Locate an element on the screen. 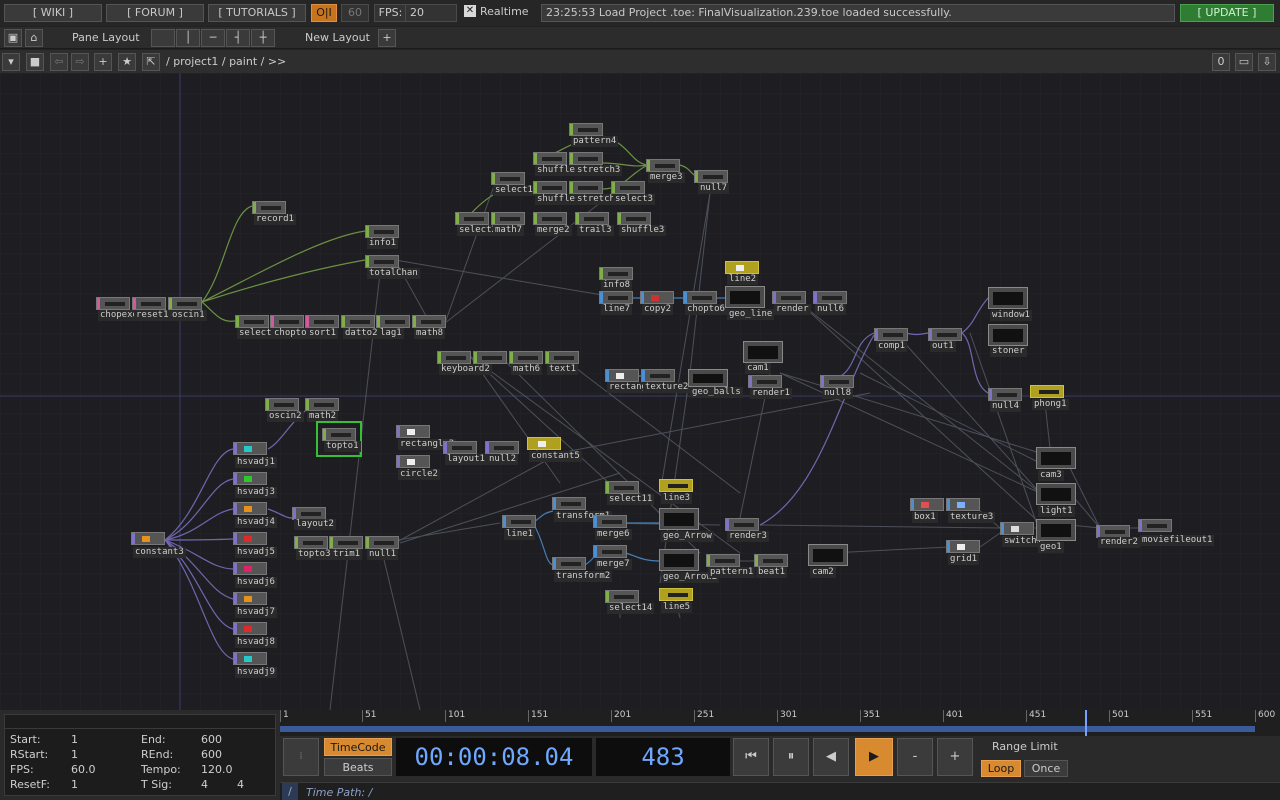 This screenshot has height=800, width=1280. add-icon: + is located at coordinates (103, 62).